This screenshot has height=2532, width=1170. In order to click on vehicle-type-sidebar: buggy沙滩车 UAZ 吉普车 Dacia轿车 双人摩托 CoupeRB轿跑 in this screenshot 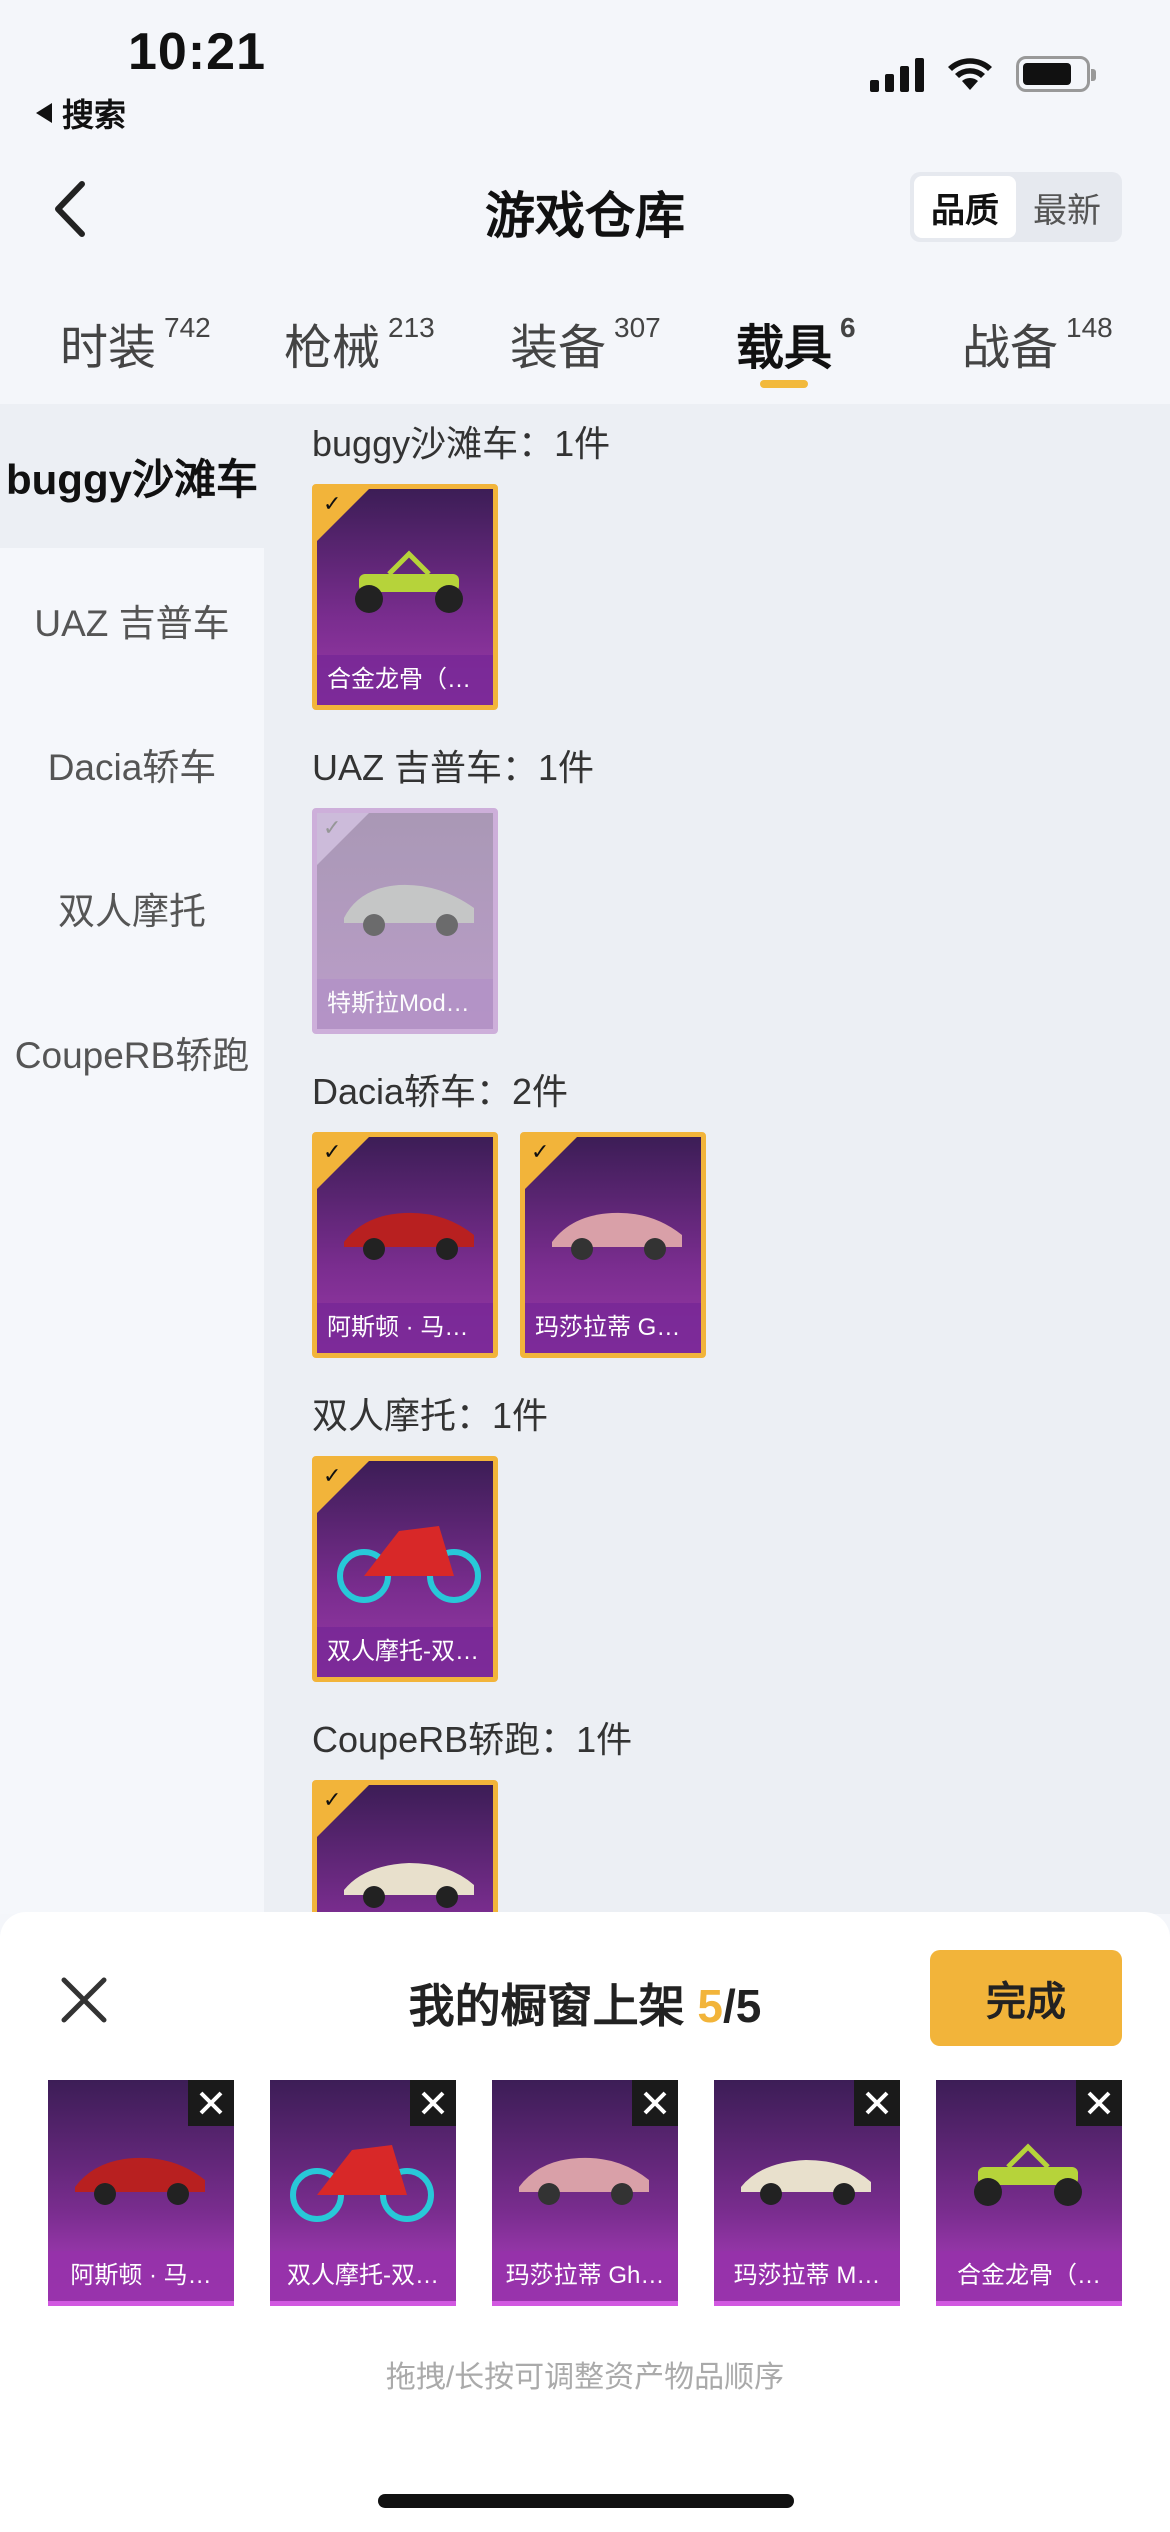, I will do `click(132, 1159)`.